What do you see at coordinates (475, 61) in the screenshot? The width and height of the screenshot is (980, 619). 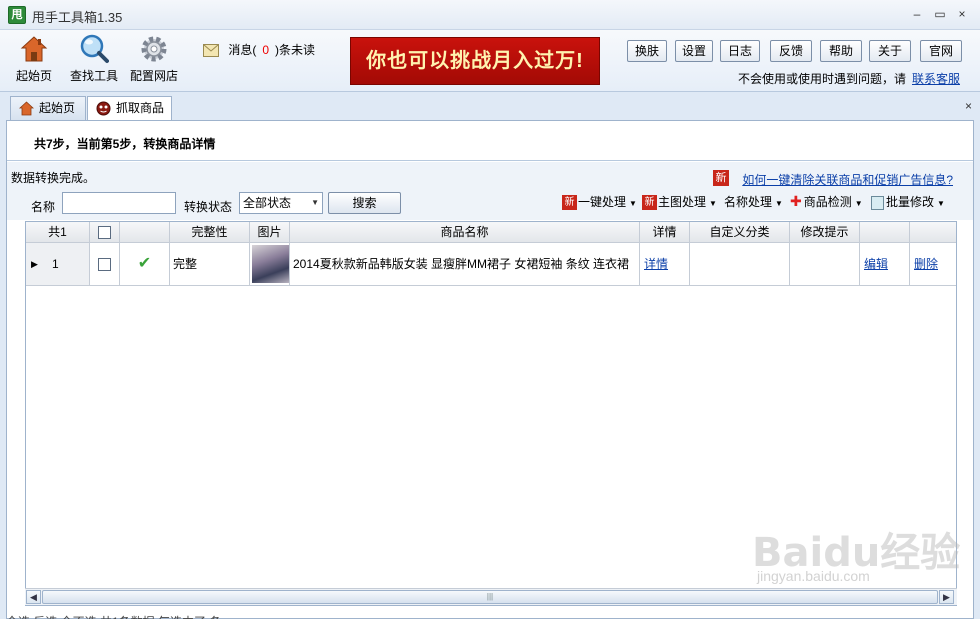 I see `promo-banner: 你也可以挑战月入过万!` at bounding box center [475, 61].